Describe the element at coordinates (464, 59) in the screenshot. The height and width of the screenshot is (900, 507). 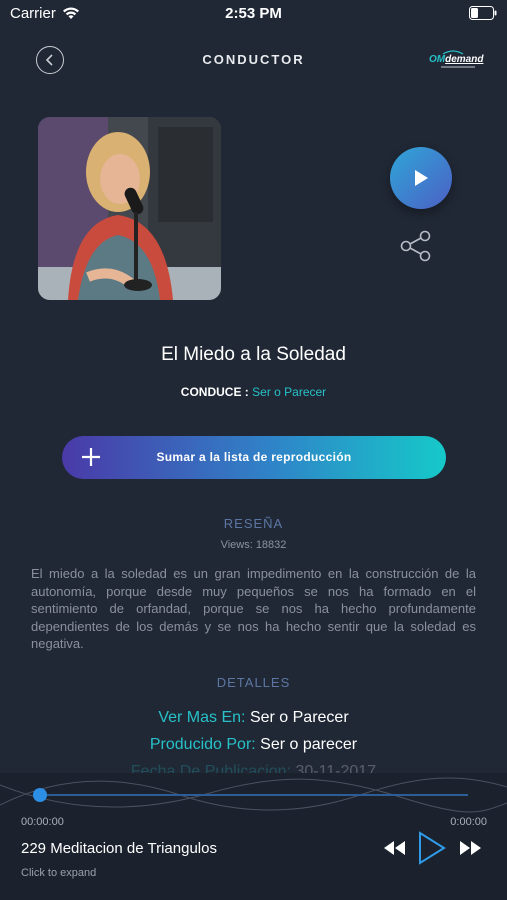
I see `logo-demand: demand` at that location.